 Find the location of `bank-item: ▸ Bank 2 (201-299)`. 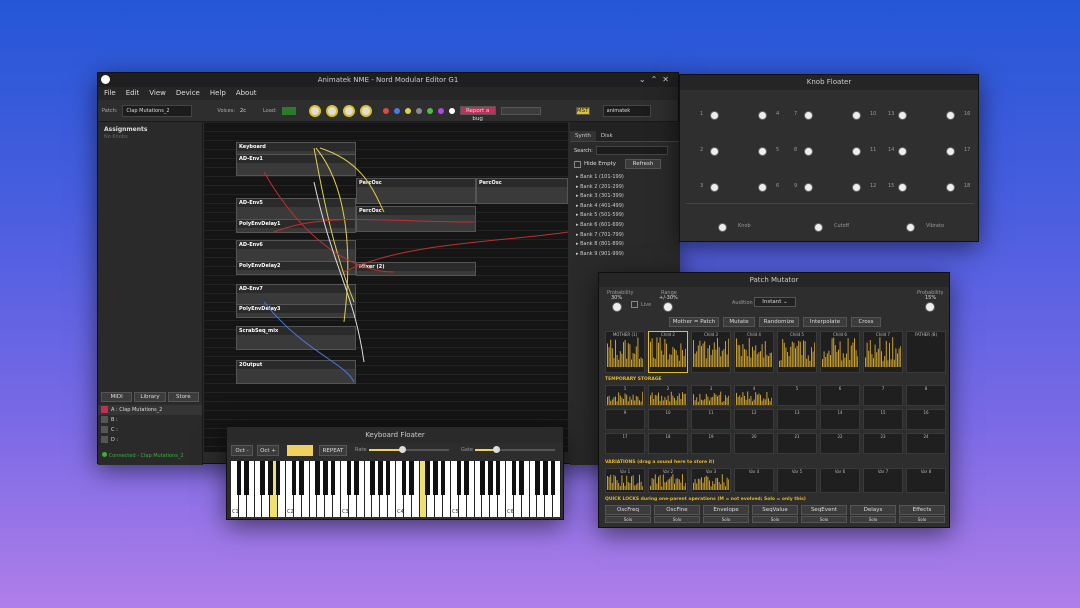

bank-item: ▸ Bank 2 (201-299) is located at coordinates (625, 188).